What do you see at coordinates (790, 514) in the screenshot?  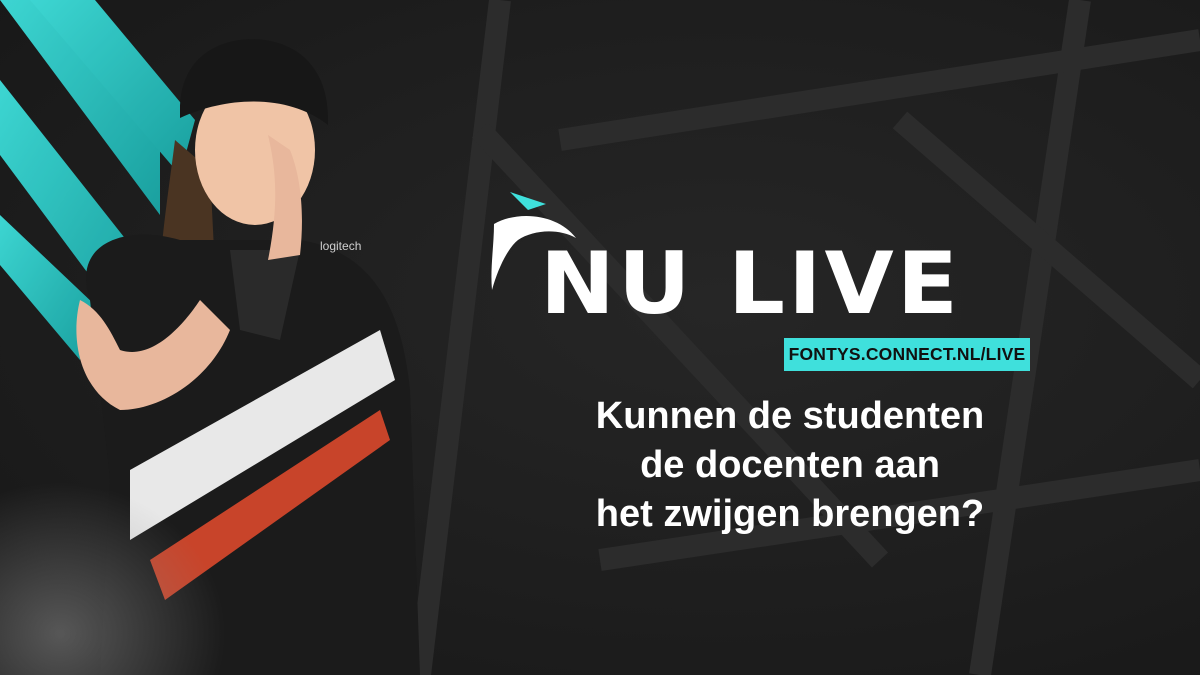 I see `headline-line-3: het zwijgen brengen?` at bounding box center [790, 514].